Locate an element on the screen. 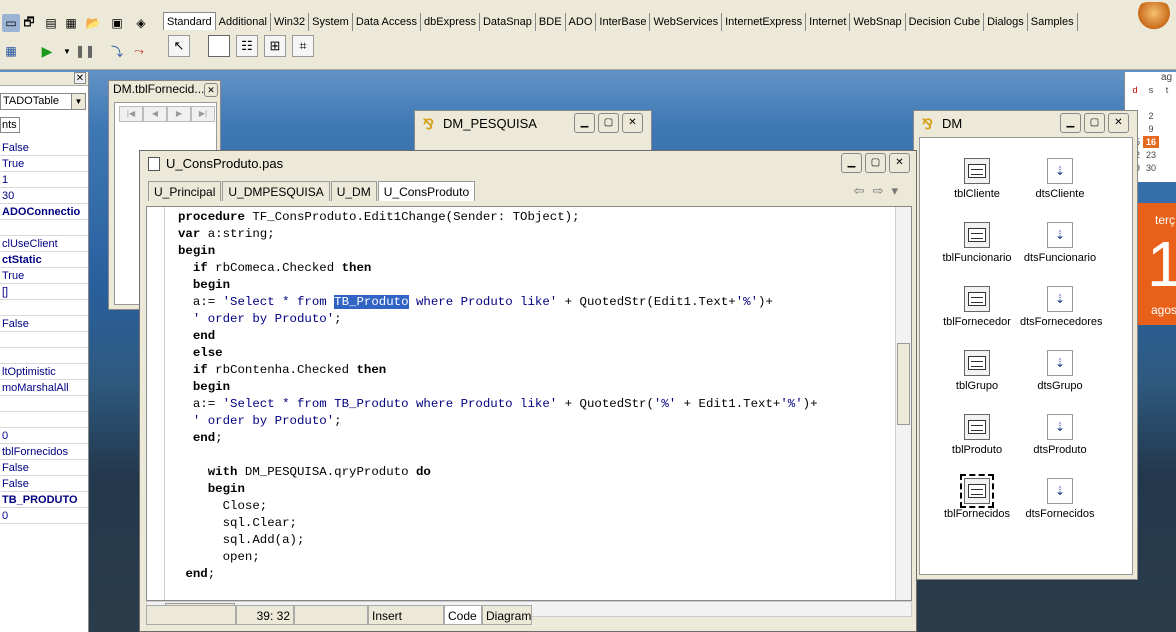  property-value: ctStatic is located at coordinates (44, 260).